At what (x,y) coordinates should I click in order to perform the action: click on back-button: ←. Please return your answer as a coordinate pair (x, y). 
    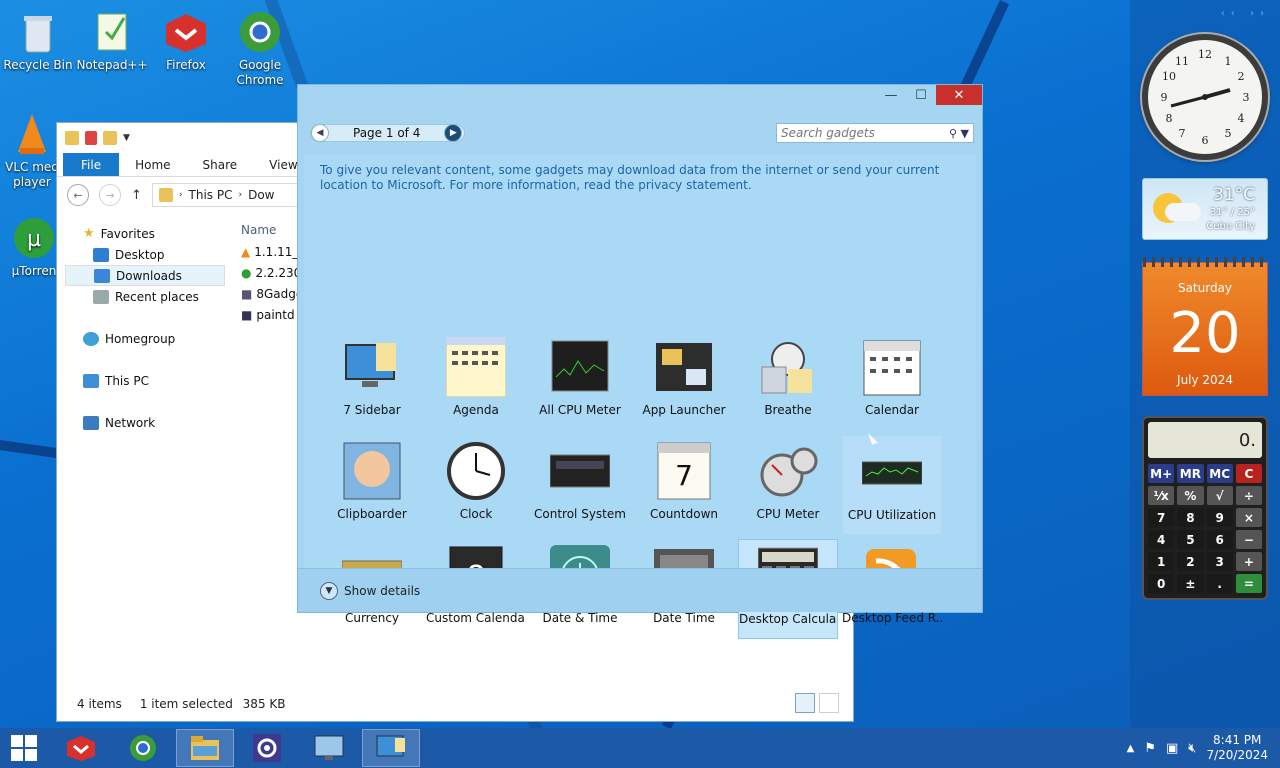
    Looking at the image, I should click on (78, 195).